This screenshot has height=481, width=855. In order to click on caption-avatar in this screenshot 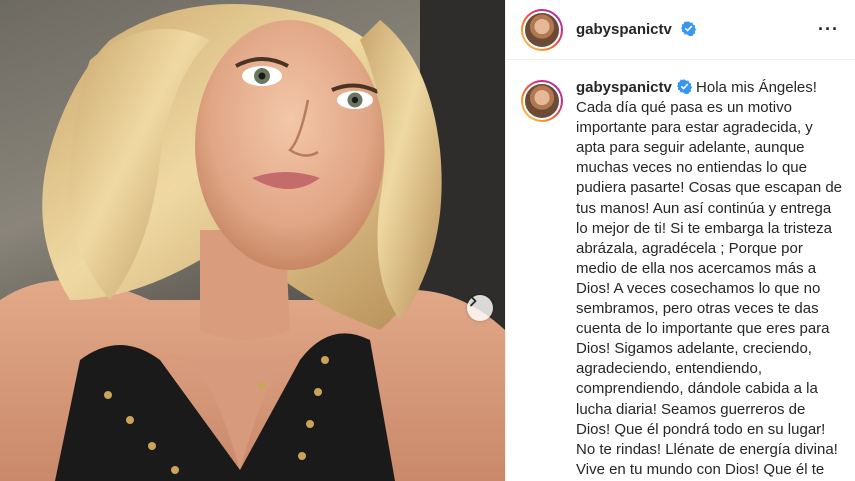, I will do `click(542, 101)`.